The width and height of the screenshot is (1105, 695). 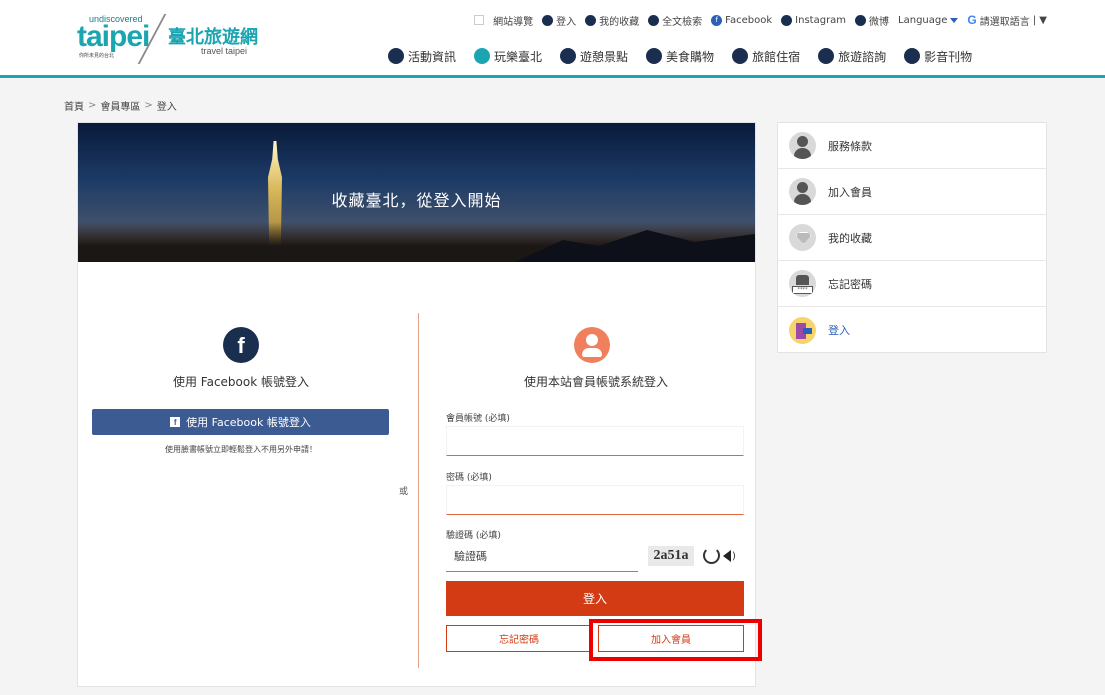 I want to click on nav-fun-label: 玩樂臺北, so click(x=518, y=56).